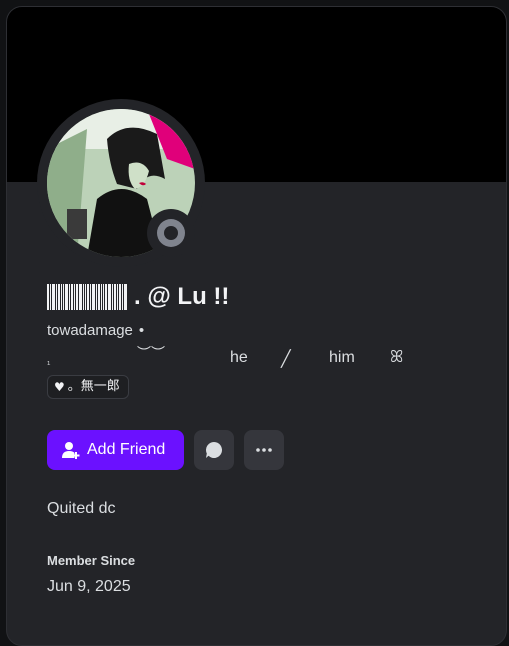  I want to click on pronoun-him: him, so click(342, 357).